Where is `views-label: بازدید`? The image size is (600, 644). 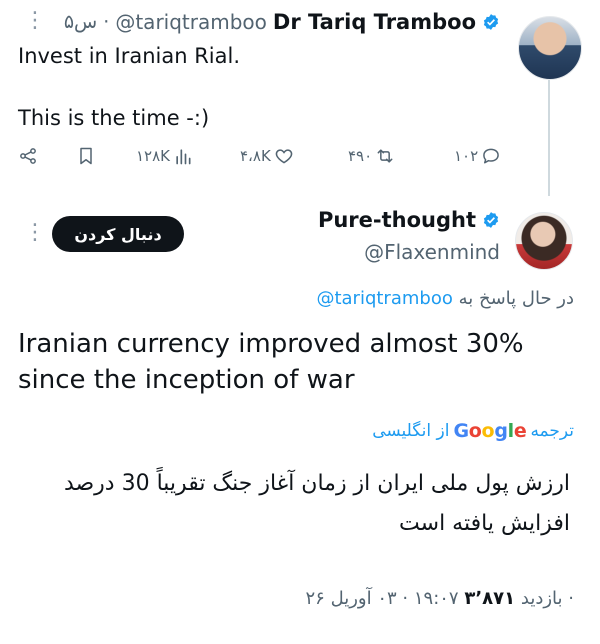 views-label: بازدید is located at coordinates (541, 598).